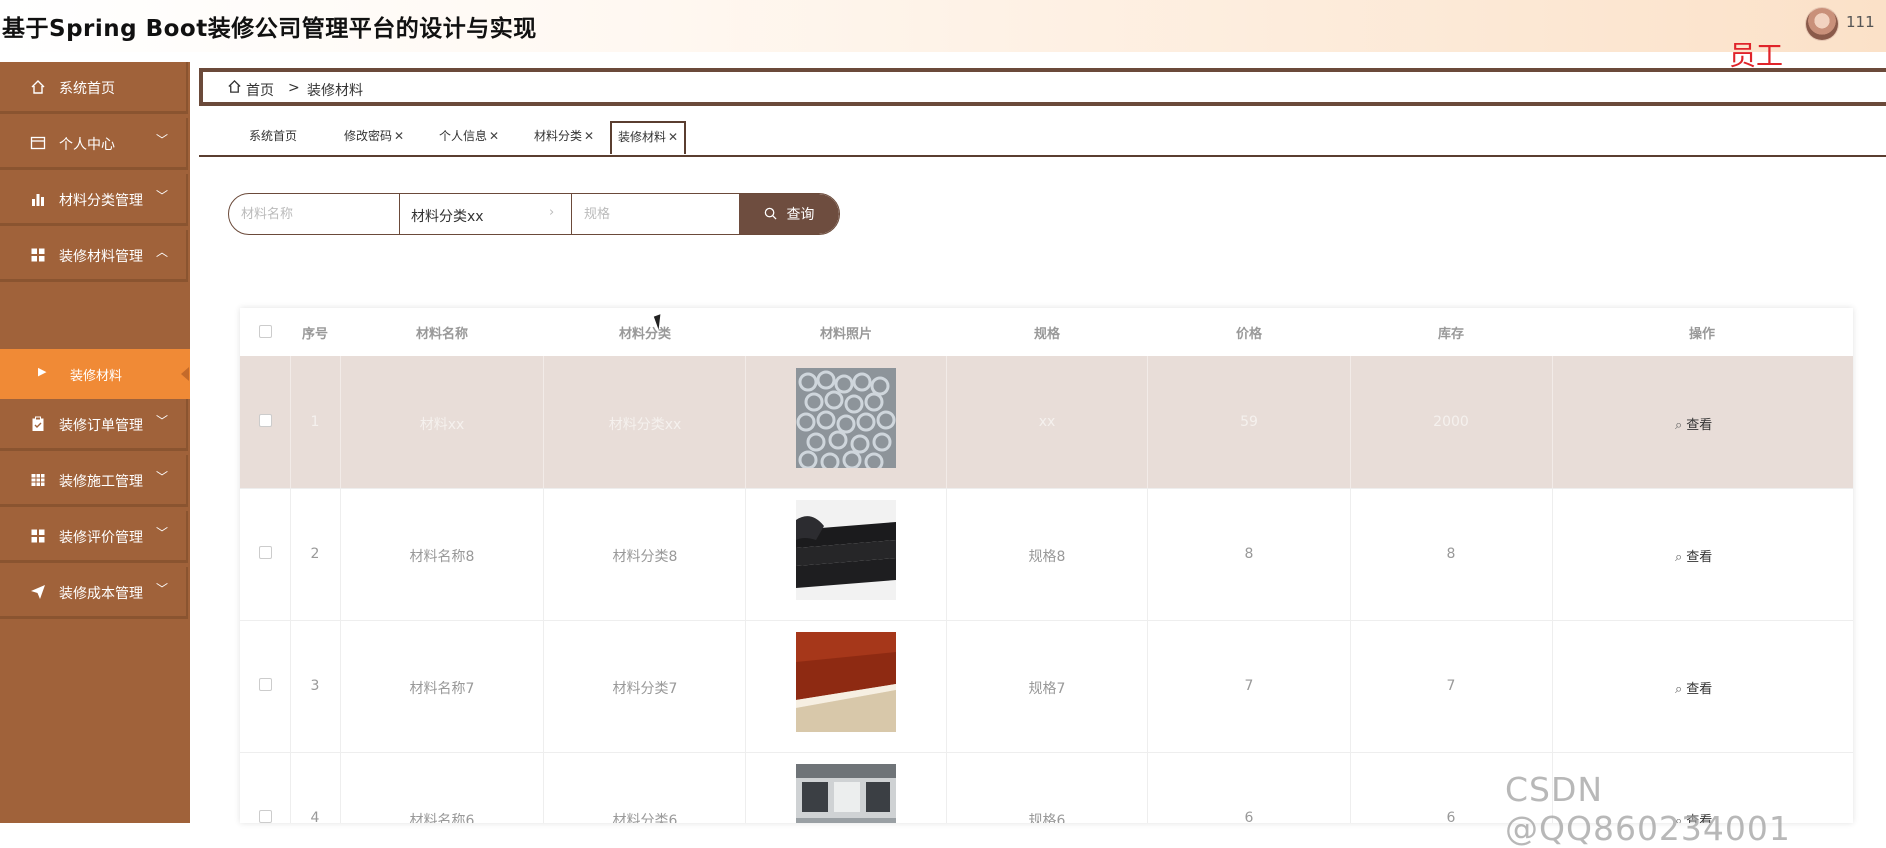  I want to click on sidebar-item-cost-management: 装修成本管理 ﹀, so click(94, 593).